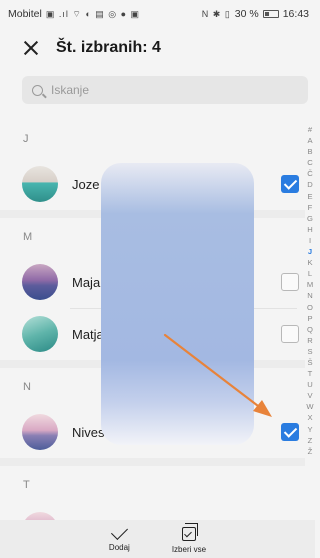 The width and height of the screenshot is (320, 558). I want to click on index-letter: I, so click(310, 240).